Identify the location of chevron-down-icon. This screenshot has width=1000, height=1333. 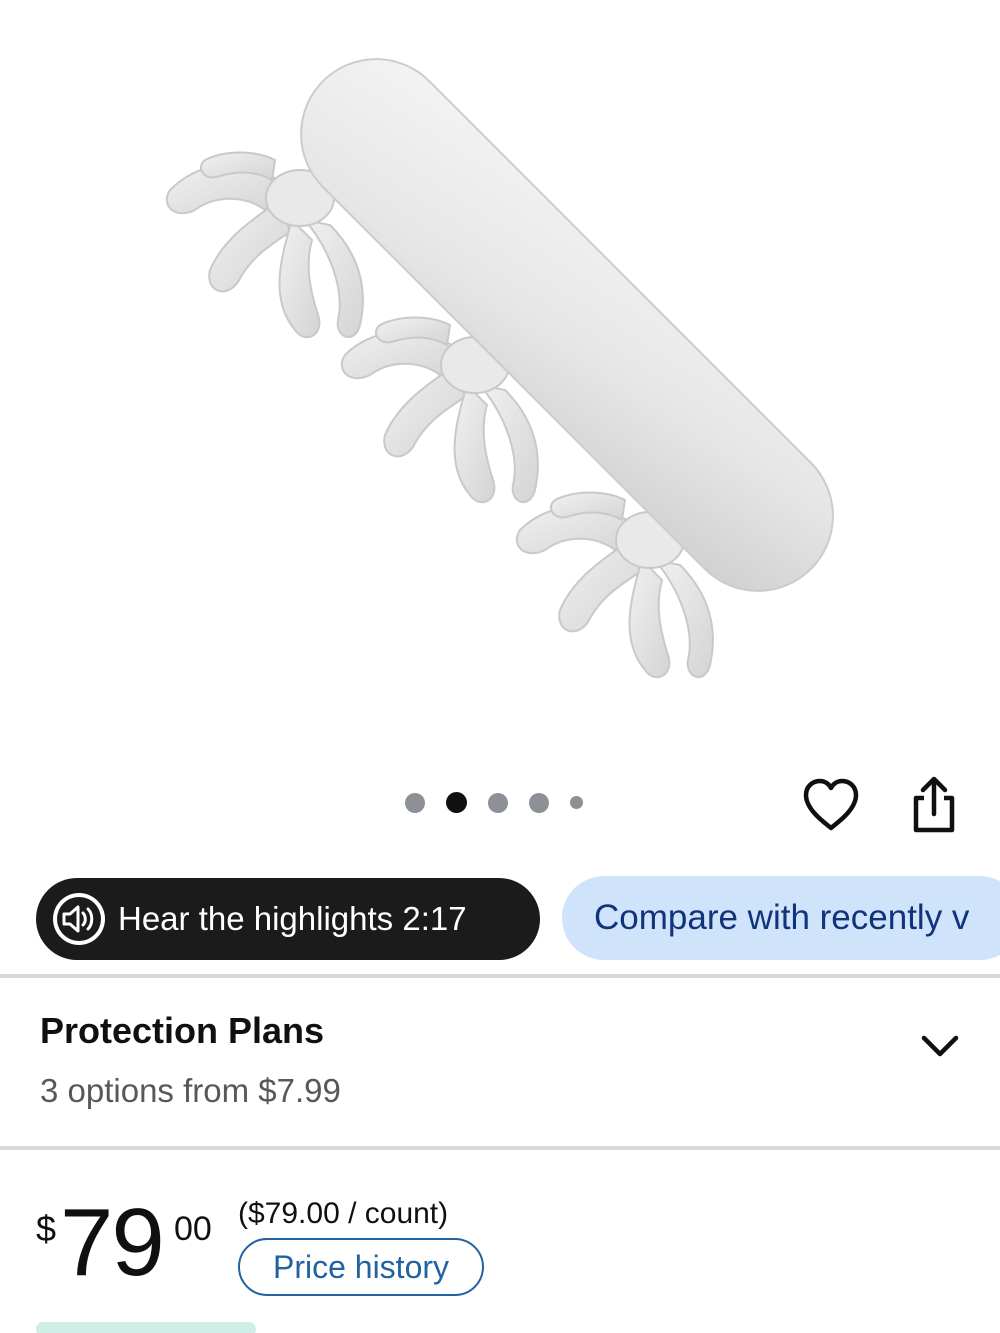
(940, 1046).